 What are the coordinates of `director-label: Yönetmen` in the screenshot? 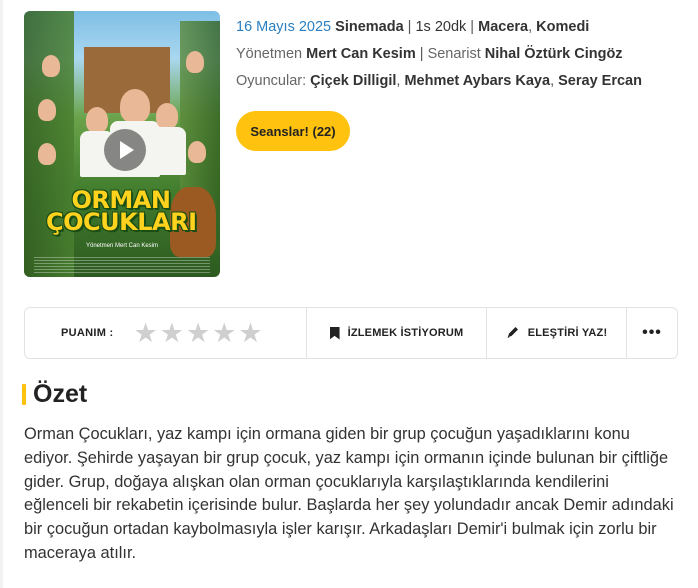 It's located at (269, 54).